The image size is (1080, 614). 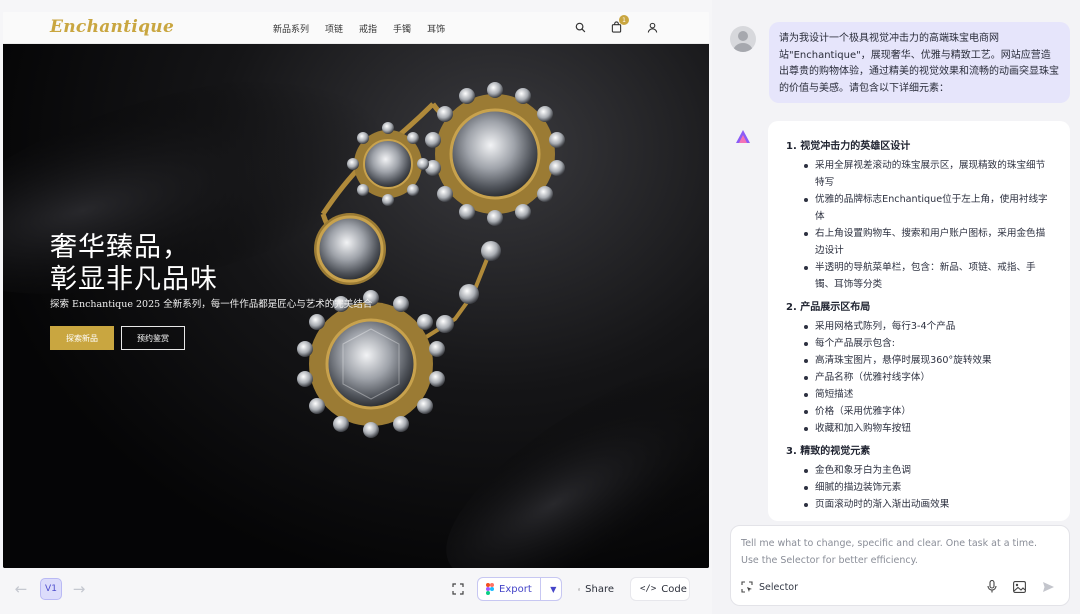 What do you see at coordinates (402, 28) in the screenshot?
I see `menu-item-bracelet: 手镯` at bounding box center [402, 28].